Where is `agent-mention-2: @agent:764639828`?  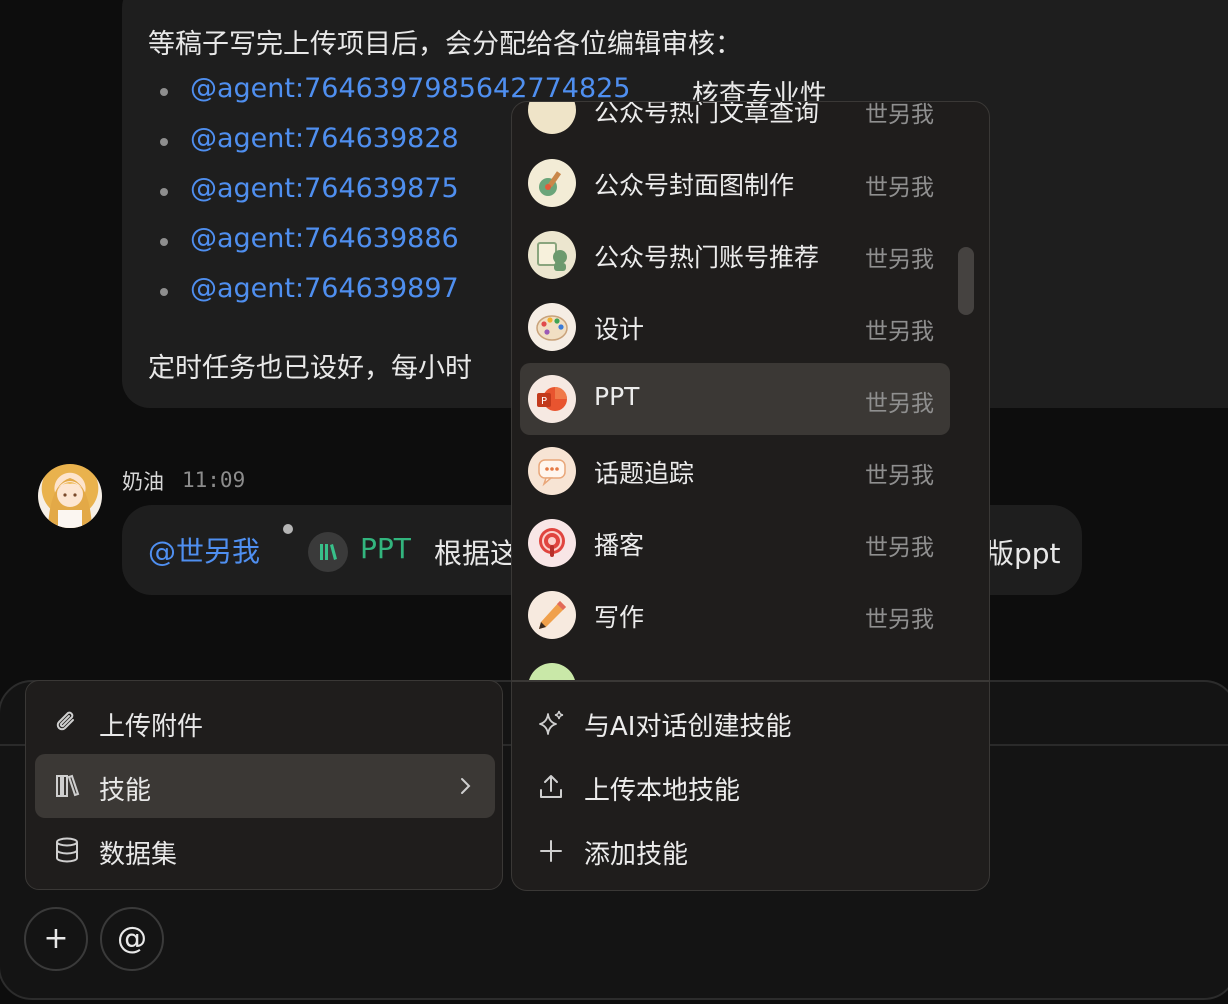
agent-mention-2: @agent:764639828 is located at coordinates (324, 138).